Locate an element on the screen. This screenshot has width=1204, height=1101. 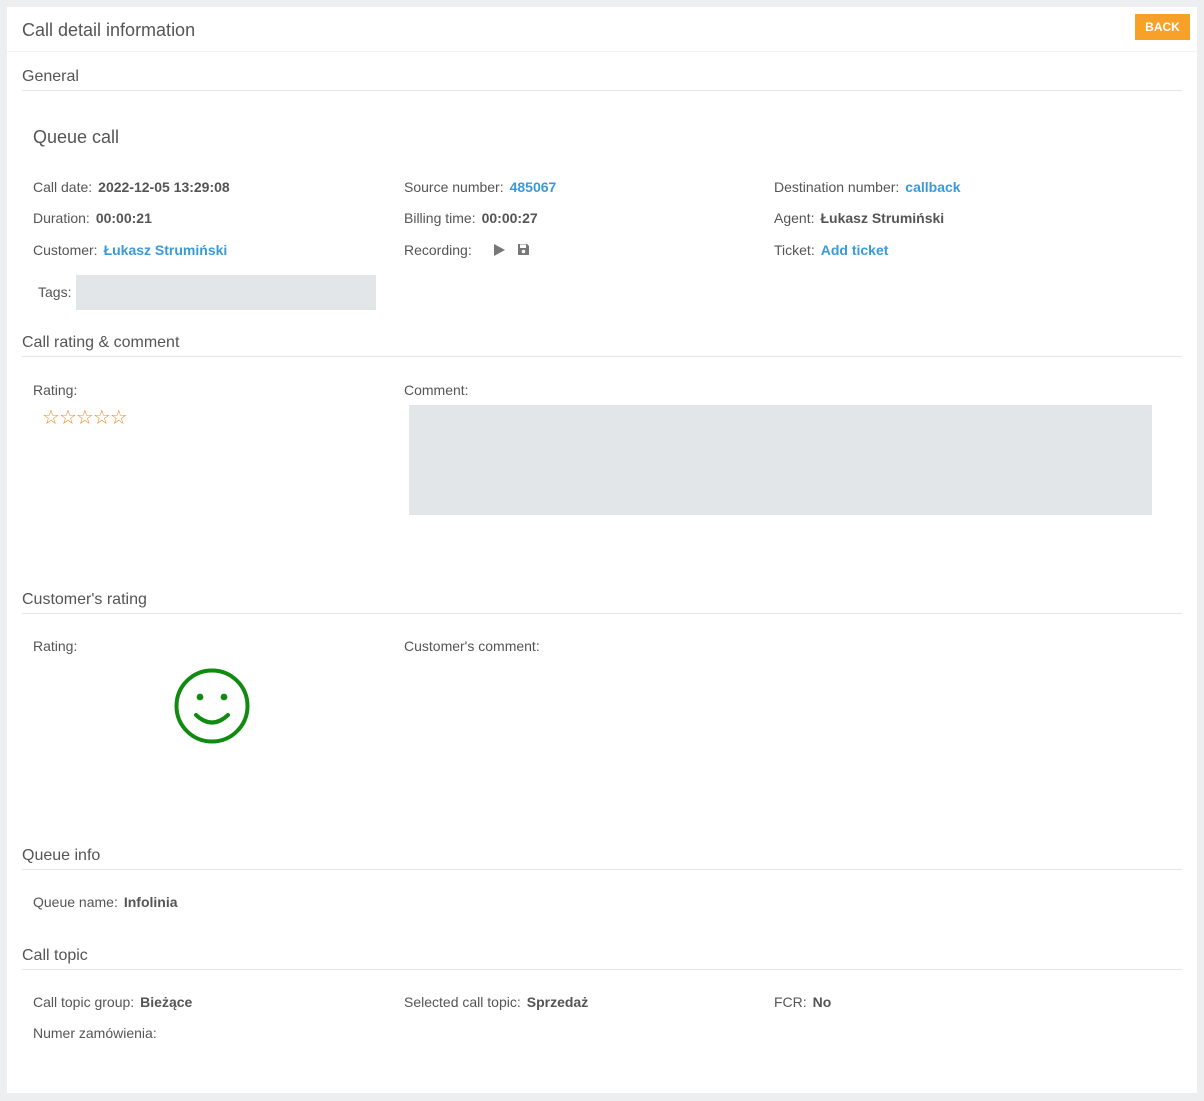
fcr-label: FCR: is located at coordinates (790, 1002).